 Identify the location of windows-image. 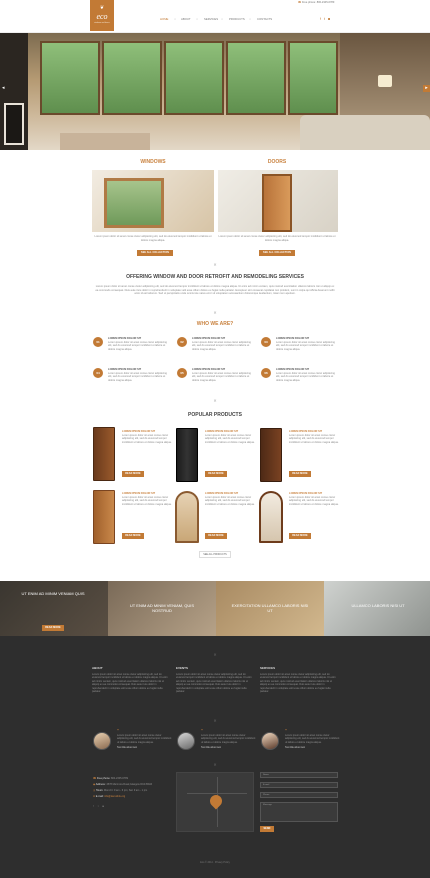
(153, 201).